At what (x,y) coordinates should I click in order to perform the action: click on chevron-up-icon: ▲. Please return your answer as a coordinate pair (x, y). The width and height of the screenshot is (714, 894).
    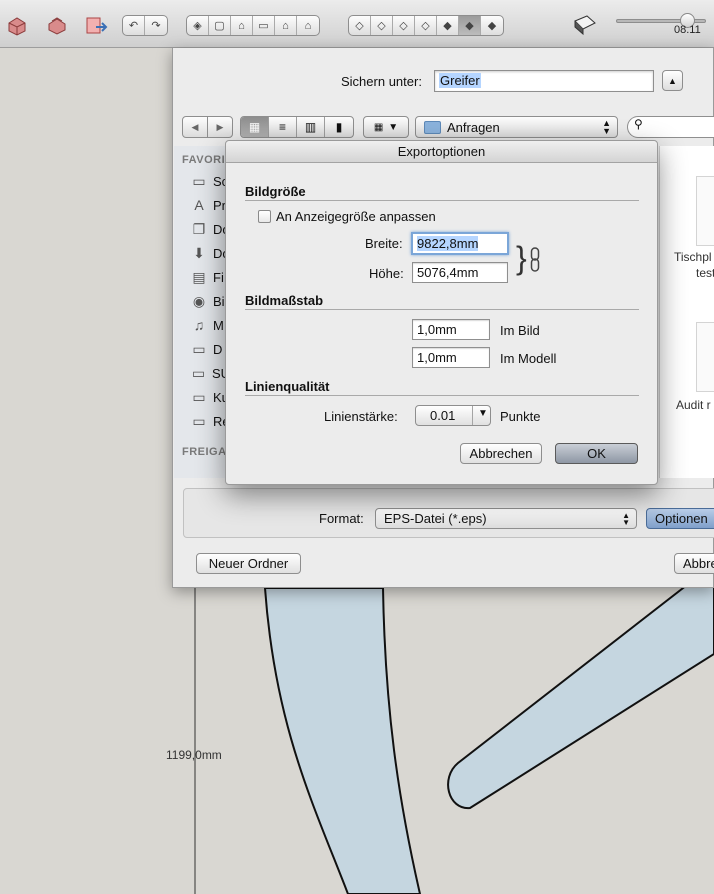
    Looking at the image, I should click on (672, 80).